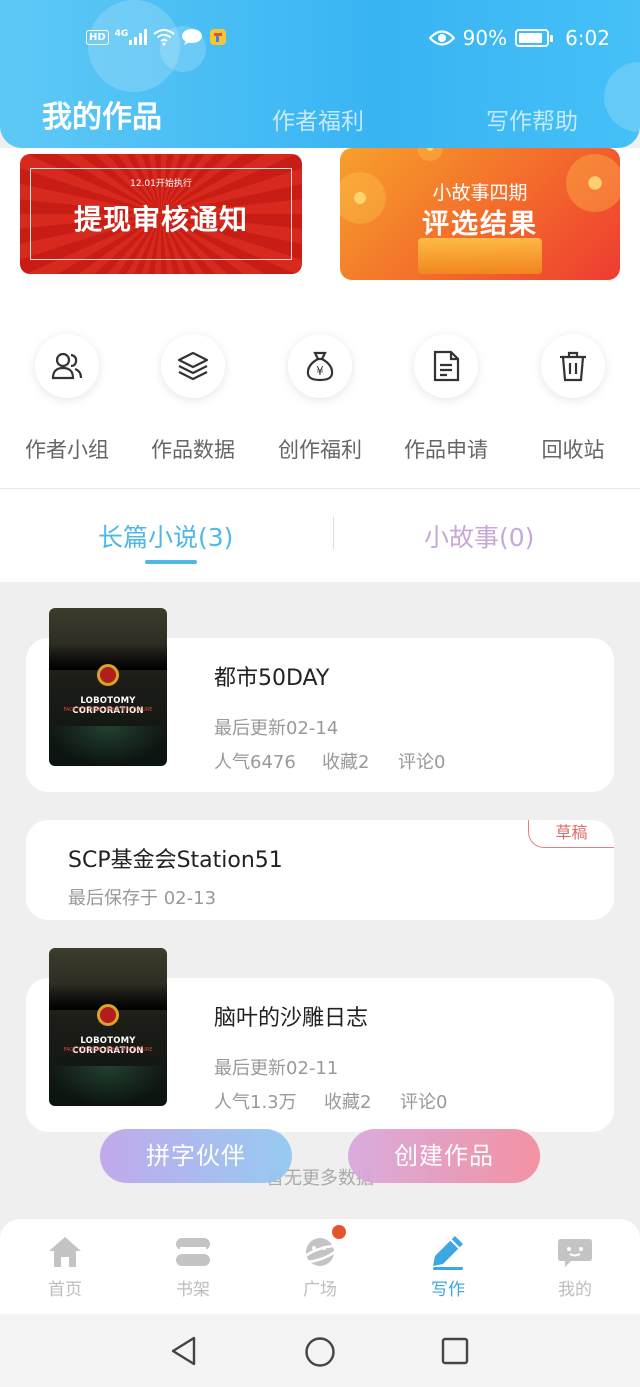 The image size is (640, 1387). I want to click on home-circle-icon, so click(320, 1352).